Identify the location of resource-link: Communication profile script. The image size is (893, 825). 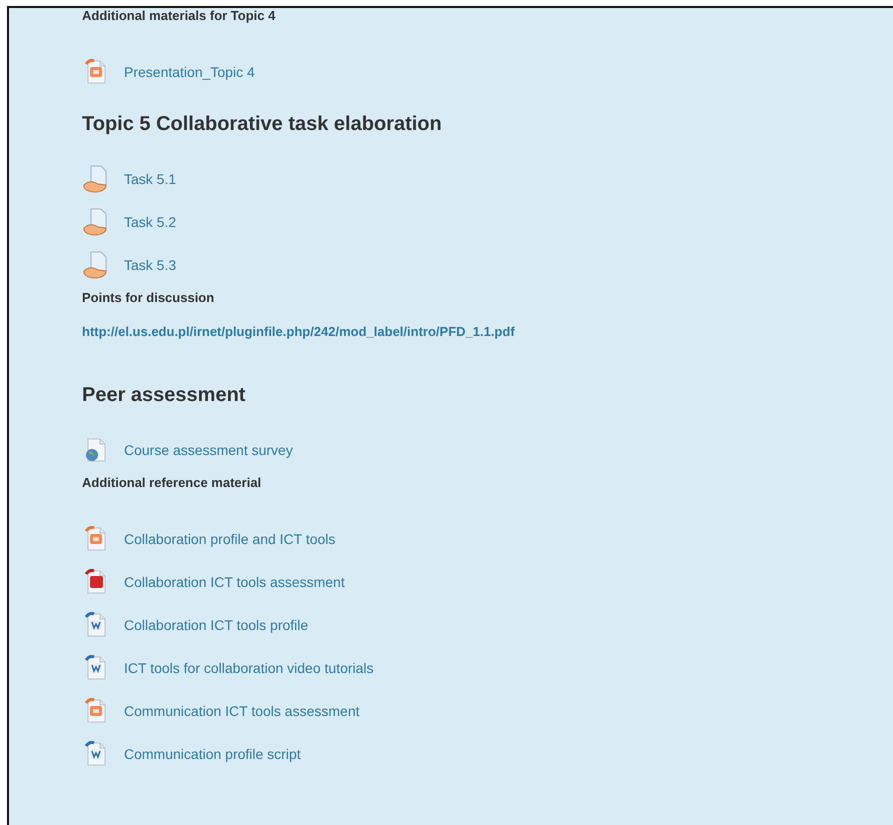
(212, 754).